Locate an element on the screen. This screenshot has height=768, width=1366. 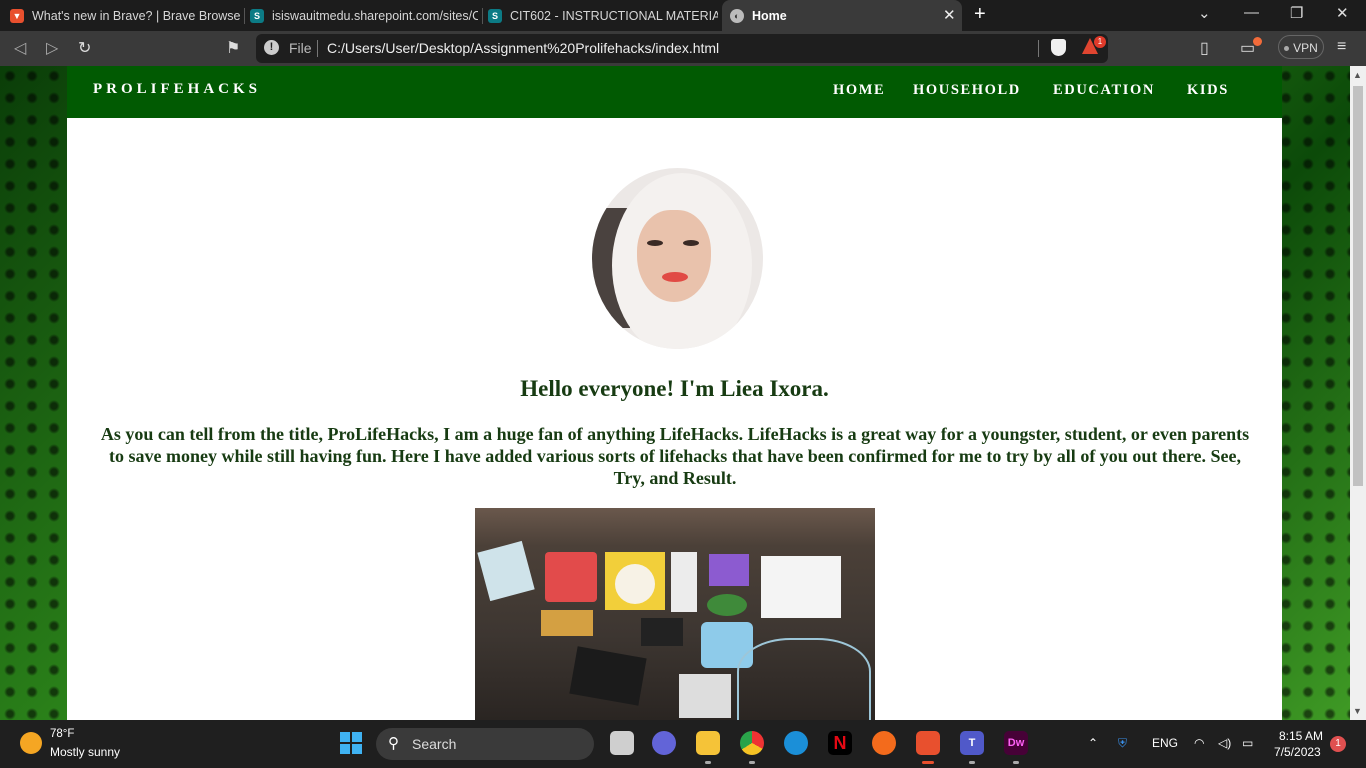
notification-badge: 1 is located at coordinates (1338, 744).